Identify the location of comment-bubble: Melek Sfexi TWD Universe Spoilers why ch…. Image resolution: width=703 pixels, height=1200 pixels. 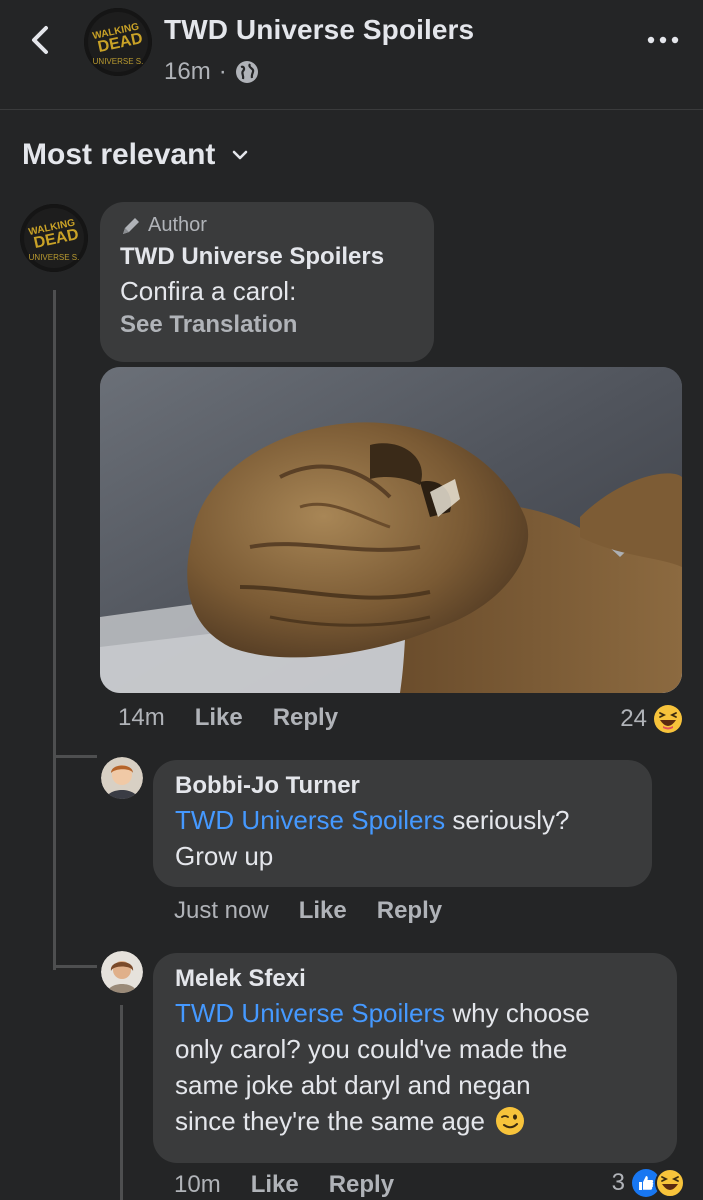
(415, 1058).